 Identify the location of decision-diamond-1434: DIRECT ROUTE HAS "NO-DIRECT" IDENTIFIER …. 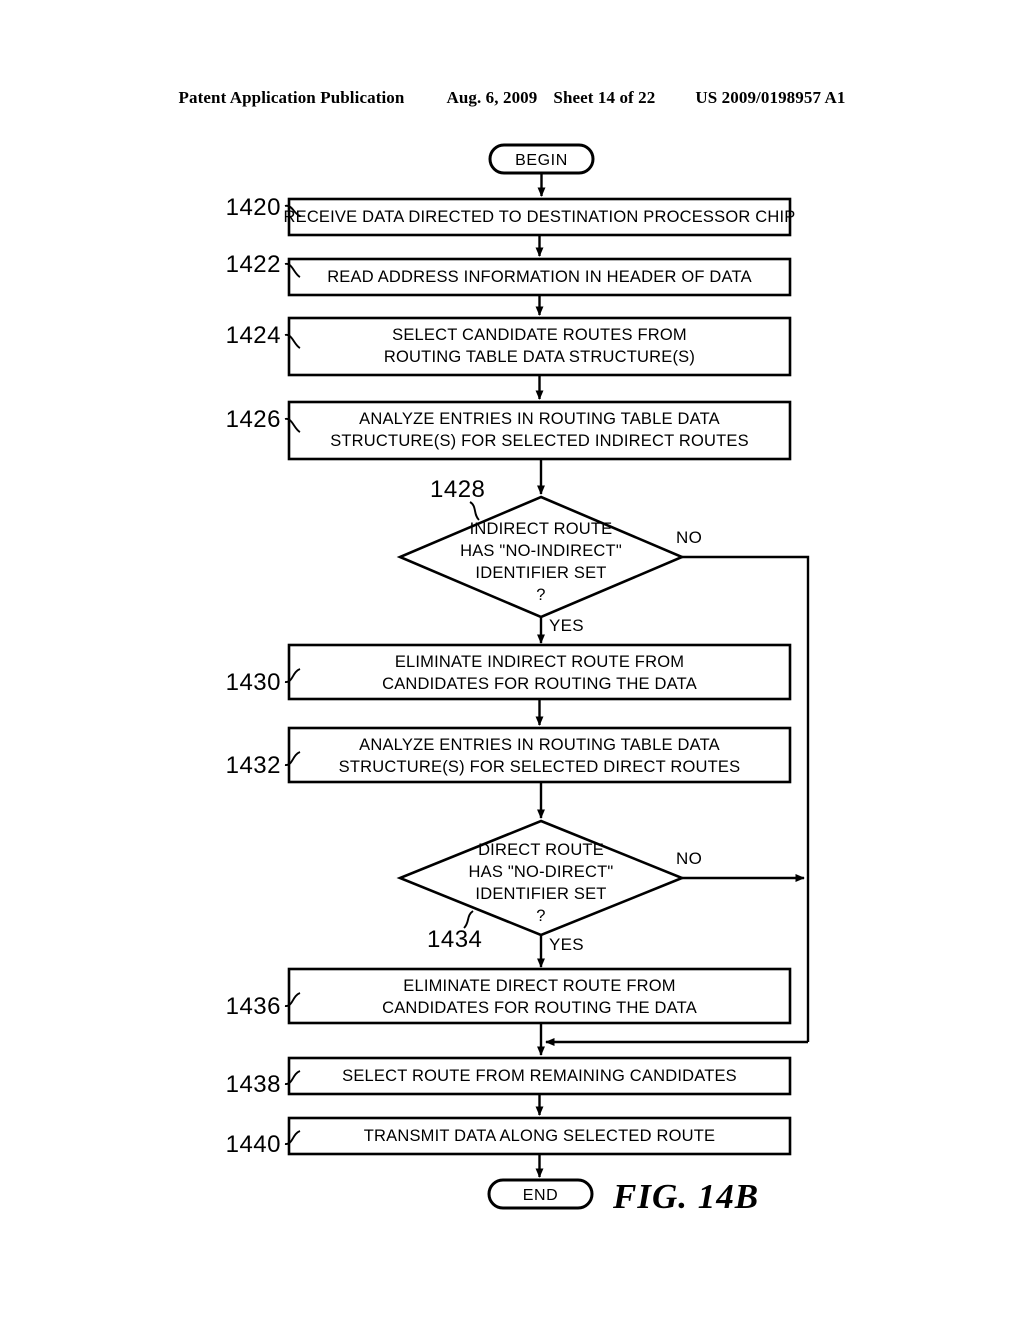
(541, 878).